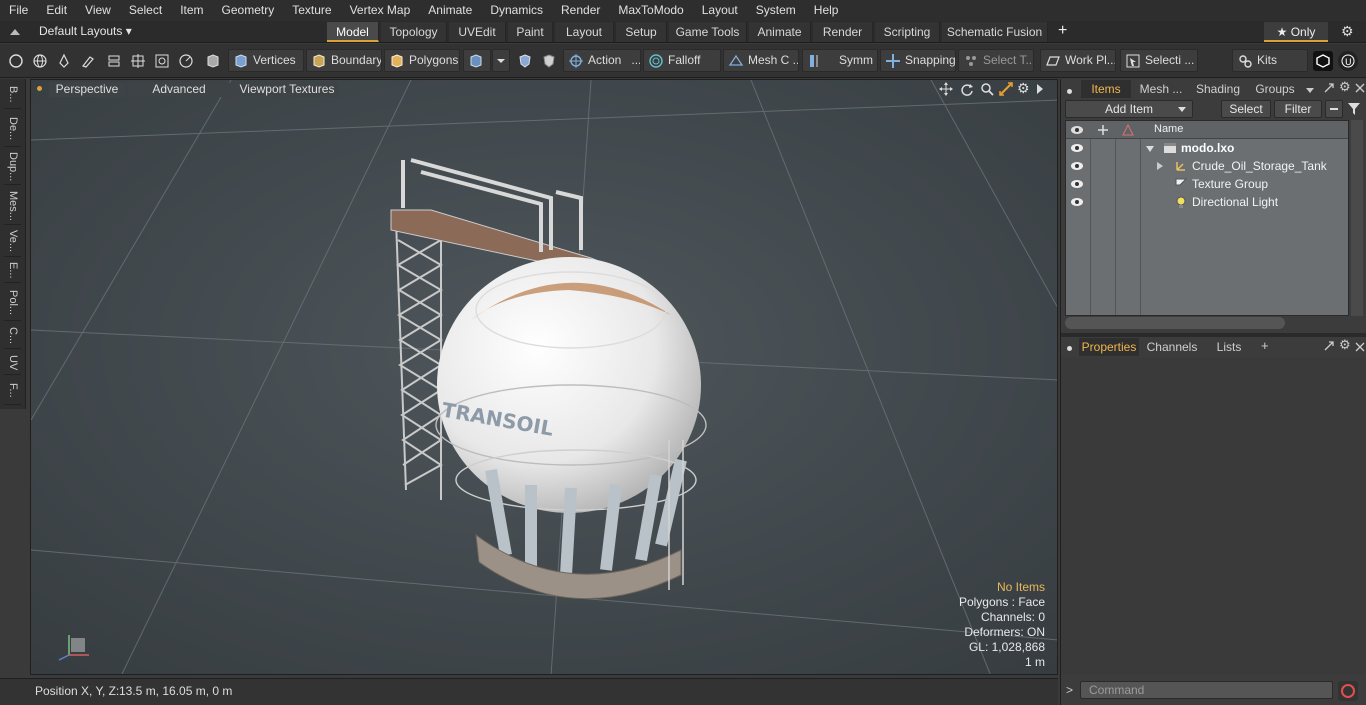  What do you see at coordinates (501, 60) in the screenshot?
I see `material-dropdown-button` at bounding box center [501, 60].